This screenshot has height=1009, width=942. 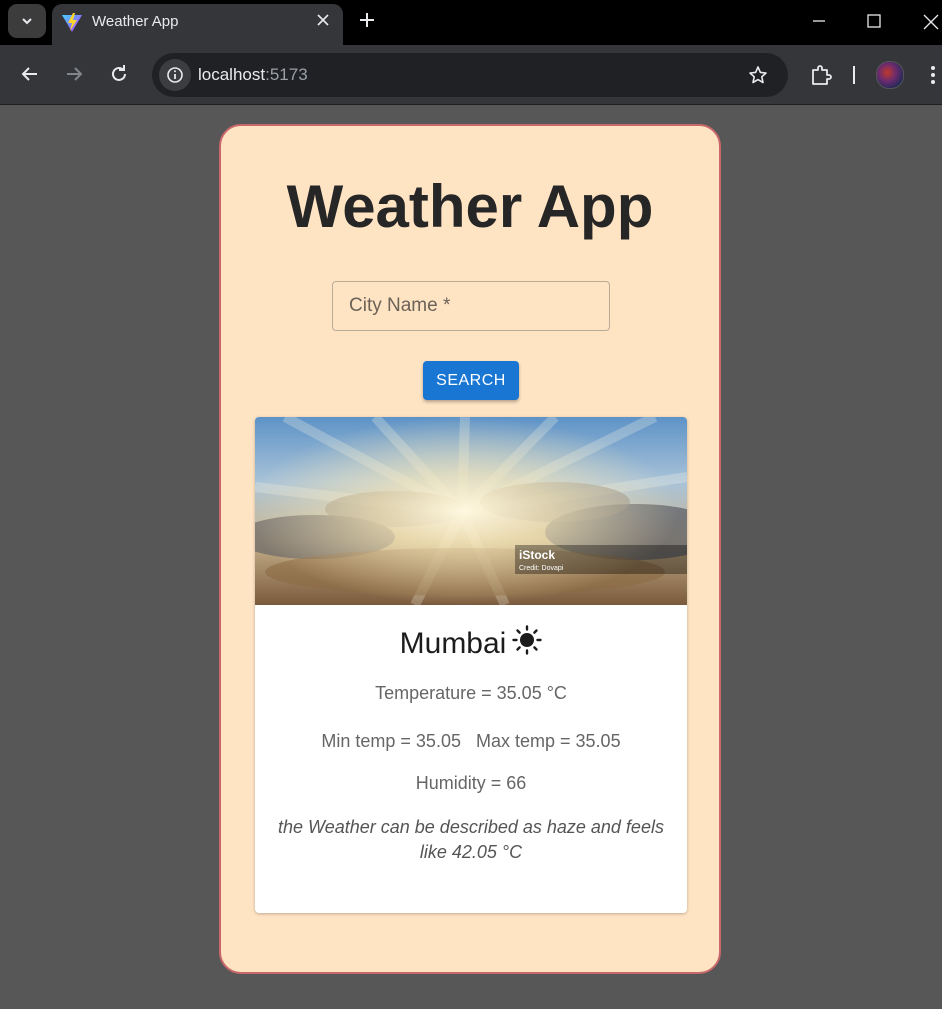 I want to click on chevron-down-icon, so click(x=27, y=21).